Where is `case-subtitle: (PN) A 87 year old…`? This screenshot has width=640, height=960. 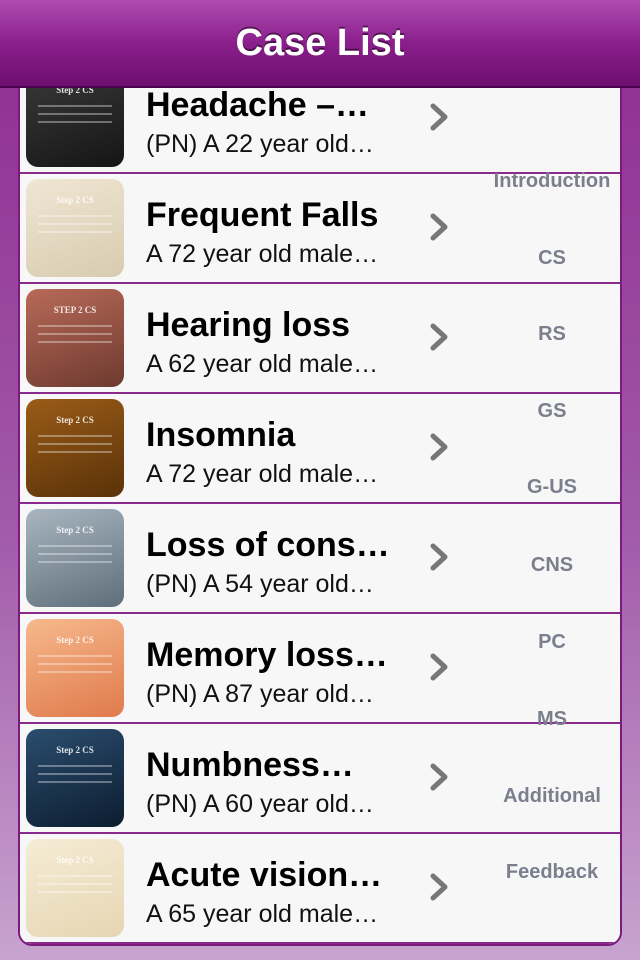 case-subtitle: (PN) A 87 year old… is located at coordinates (260, 694).